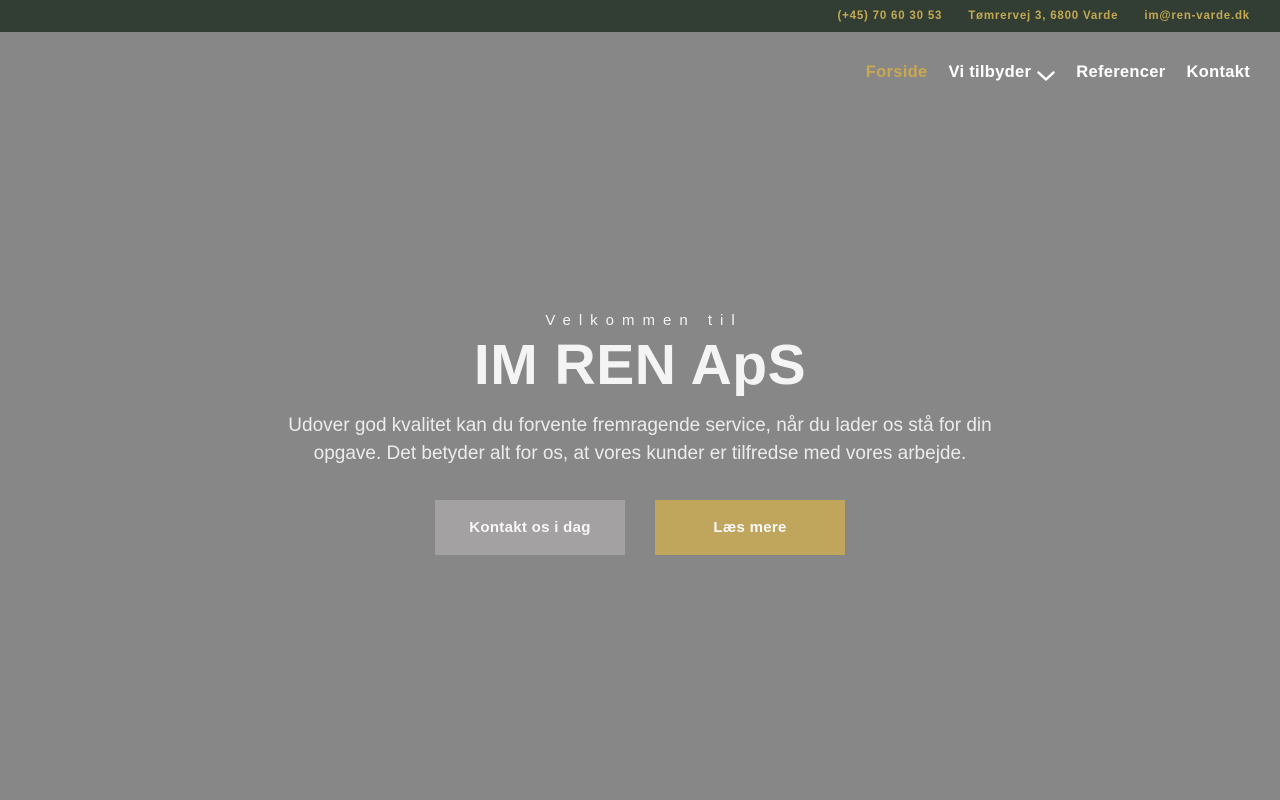 This screenshot has height=800, width=1280. What do you see at coordinates (644, 320) in the screenshot?
I see `hero-eyebrow: Velkommen til` at bounding box center [644, 320].